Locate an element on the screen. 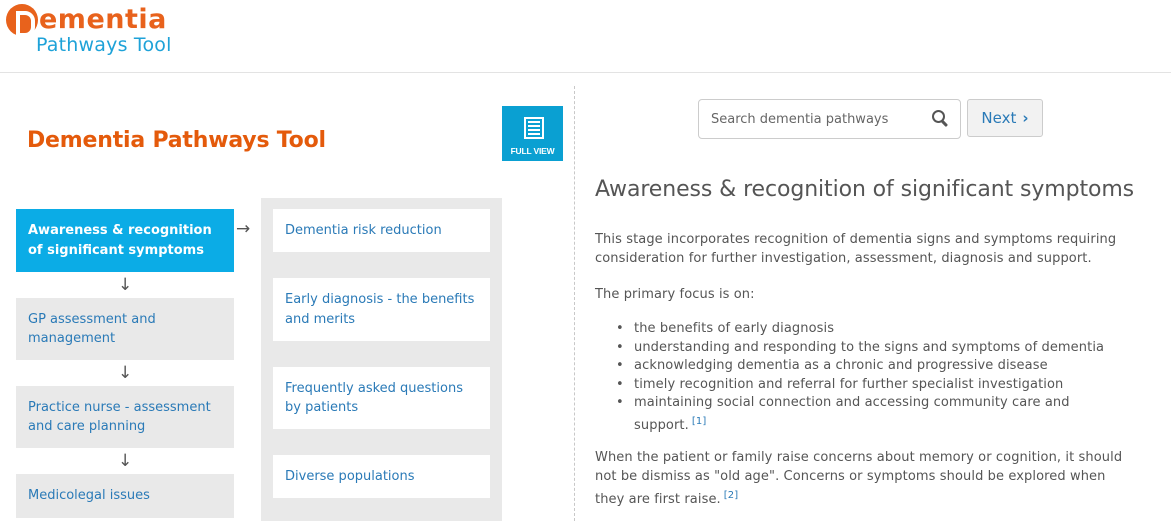 The image size is (1171, 521). next-label: Next is located at coordinates (999, 118).